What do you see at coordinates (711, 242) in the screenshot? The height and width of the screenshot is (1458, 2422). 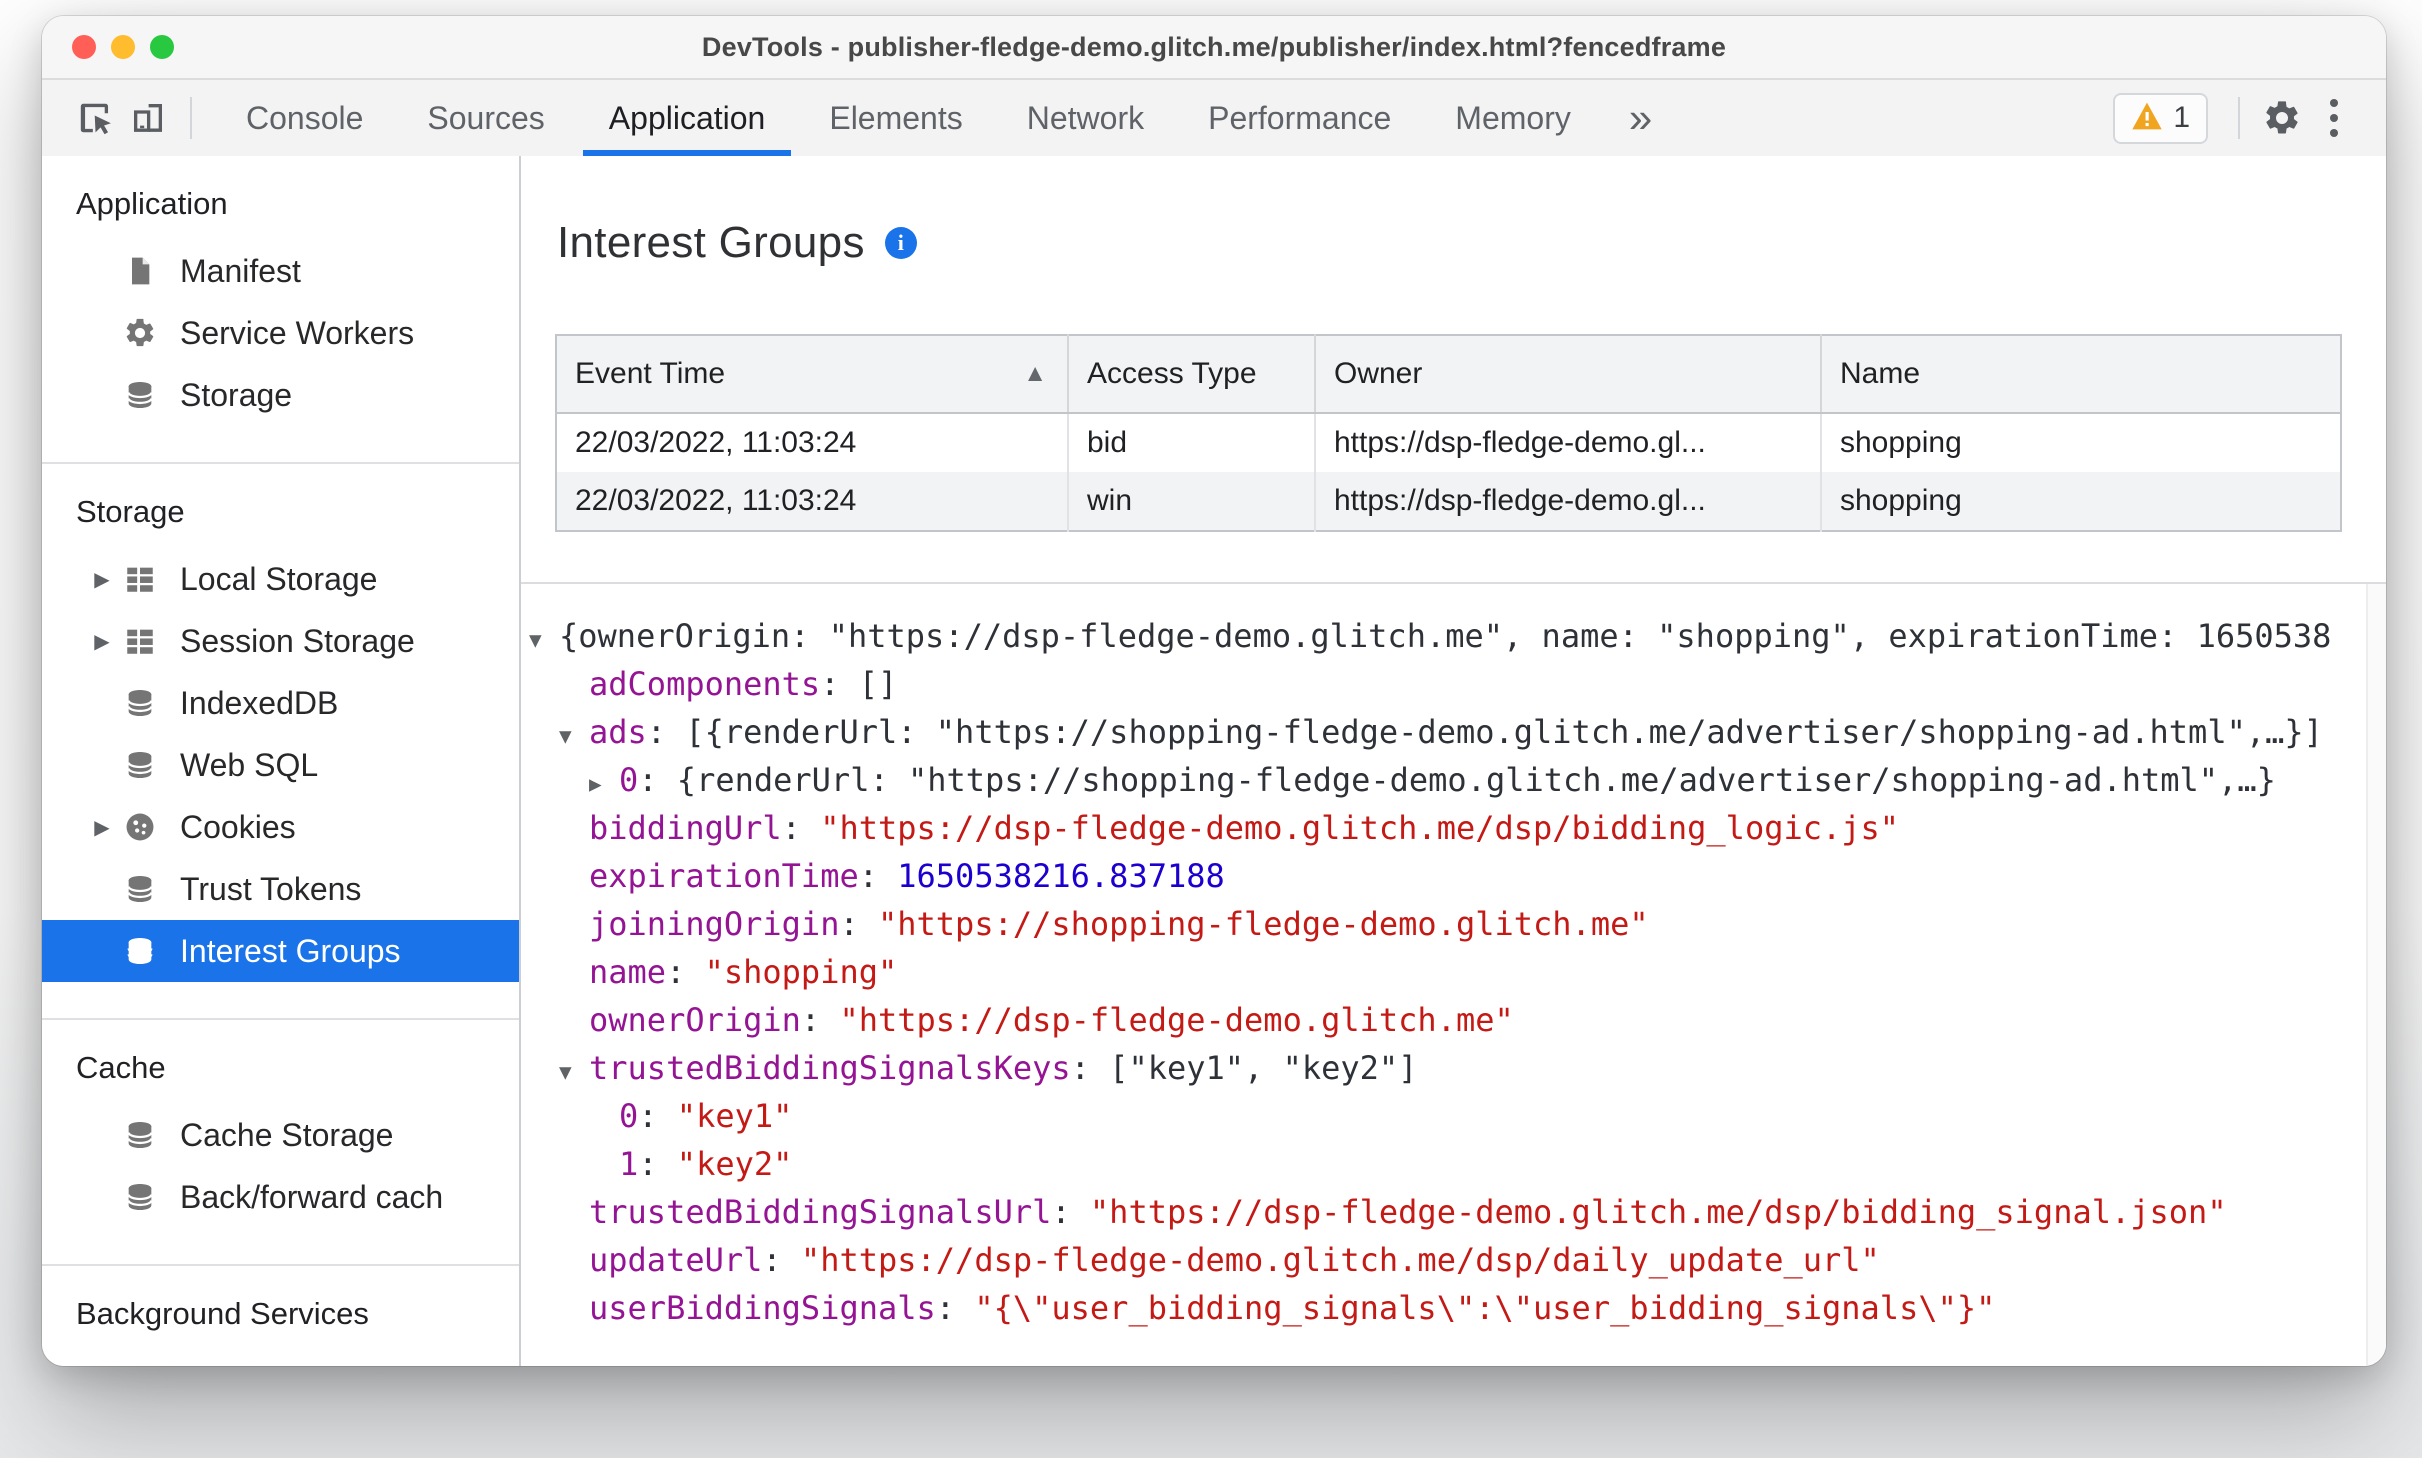 I see `page-title: Interest Groups` at bounding box center [711, 242].